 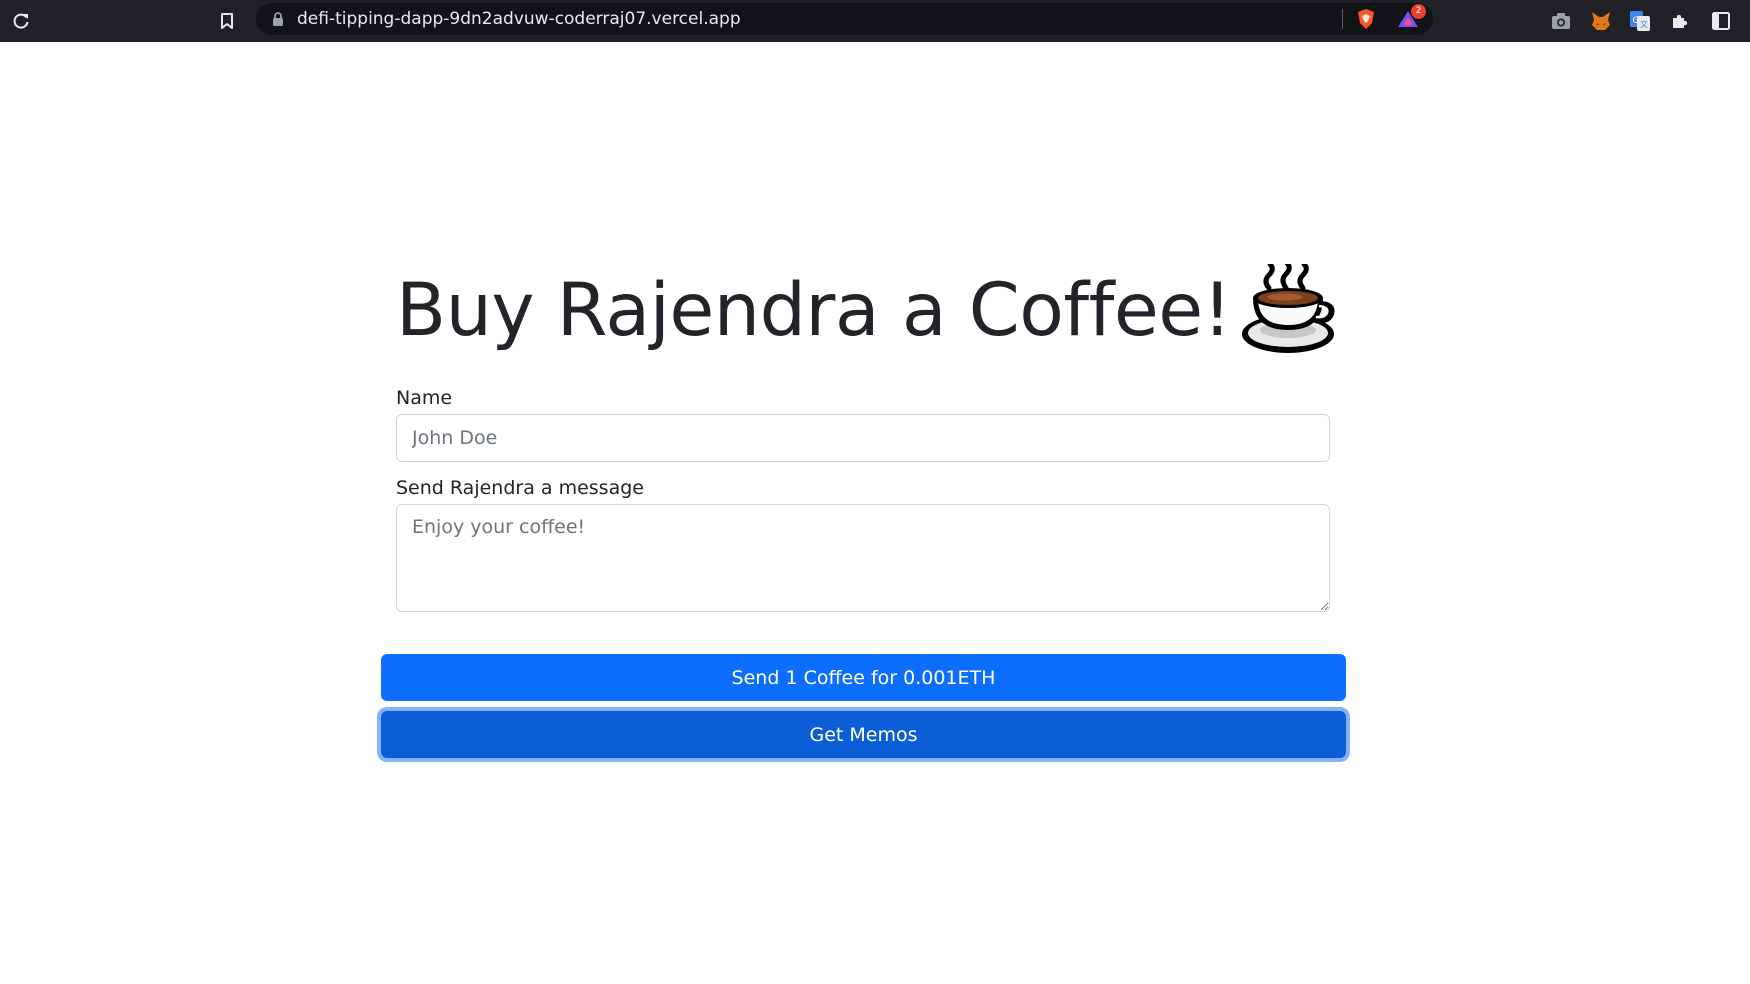 I want to click on brave-rewards-icon: 2, so click(x=1411, y=17).